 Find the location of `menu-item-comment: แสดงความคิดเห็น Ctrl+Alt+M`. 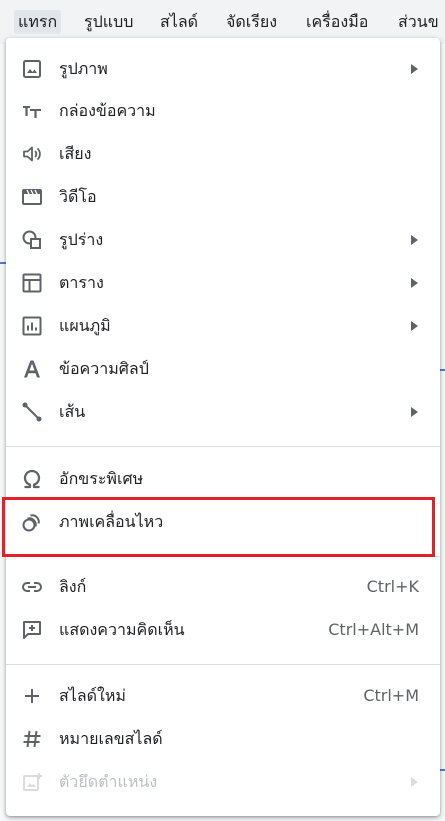

menu-item-comment: แสดงความคิดเห็น Ctrl+Alt+M is located at coordinates (223, 630).